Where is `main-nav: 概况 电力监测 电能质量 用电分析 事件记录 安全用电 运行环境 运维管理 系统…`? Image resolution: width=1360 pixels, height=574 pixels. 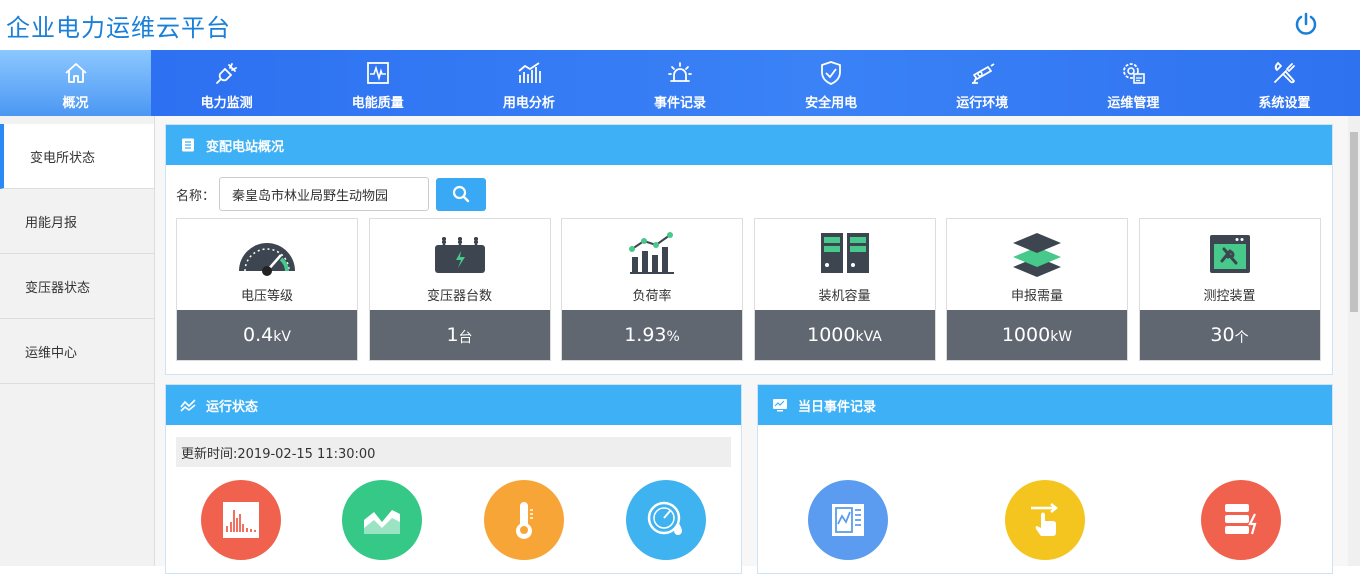 main-nav: 概况 电力监测 电能质量 用电分析 事件记录 安全用电 运行环境 运维管理 系统… is located at coordinates (680, 83).